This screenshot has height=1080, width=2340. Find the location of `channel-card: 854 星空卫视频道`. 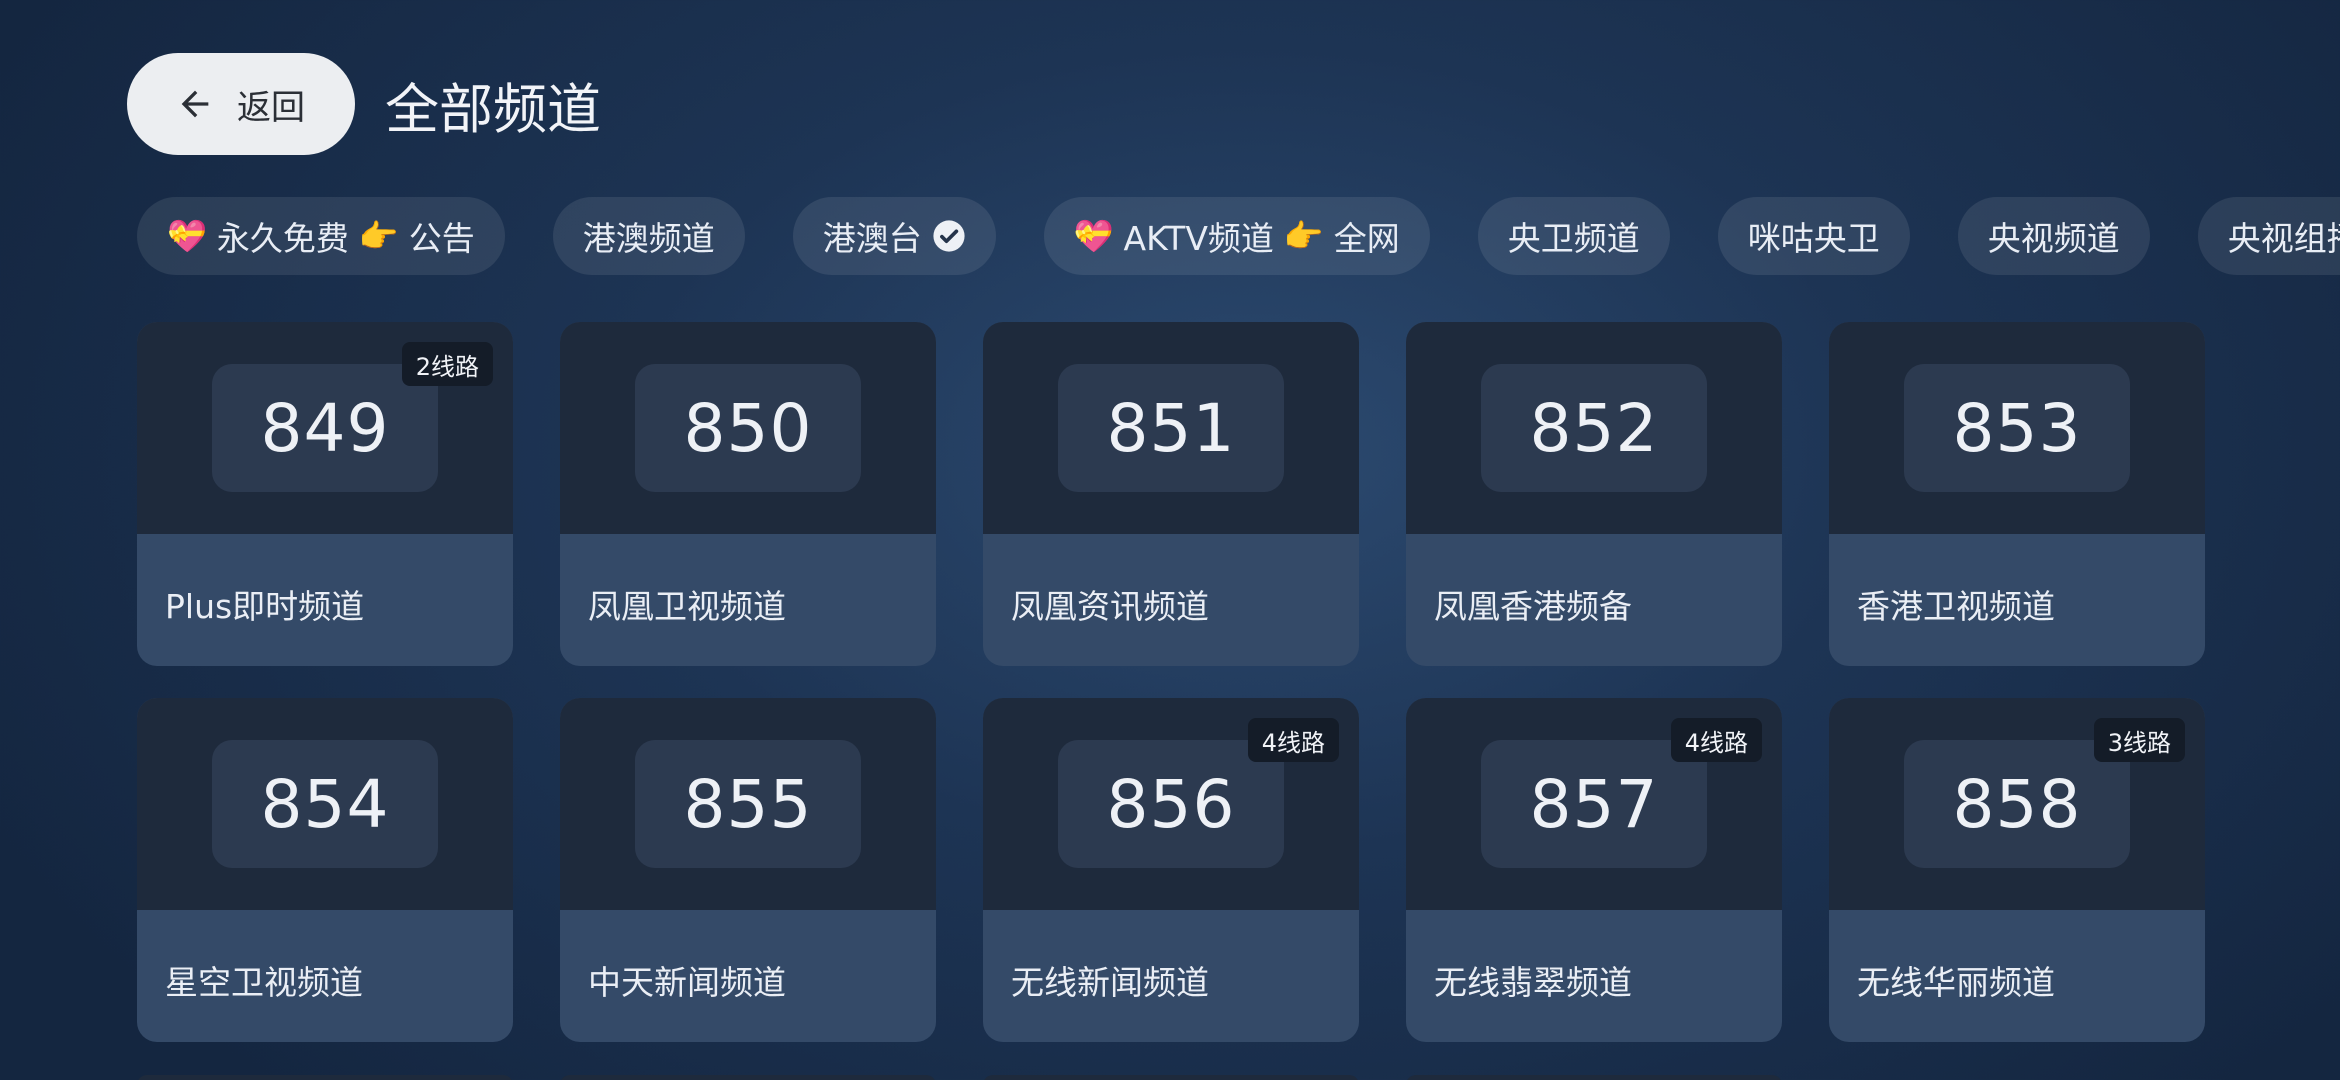

channel-card: 854 星空卫视频道 is located at coordinates (325, 870).